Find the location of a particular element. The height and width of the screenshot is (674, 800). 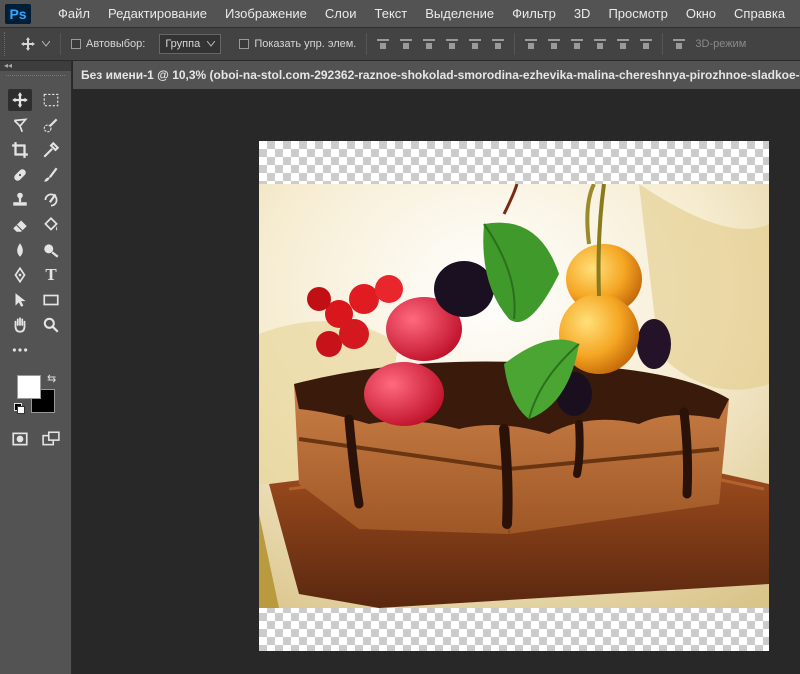

paint-bucket-icon is located at coordinates (51, 223).